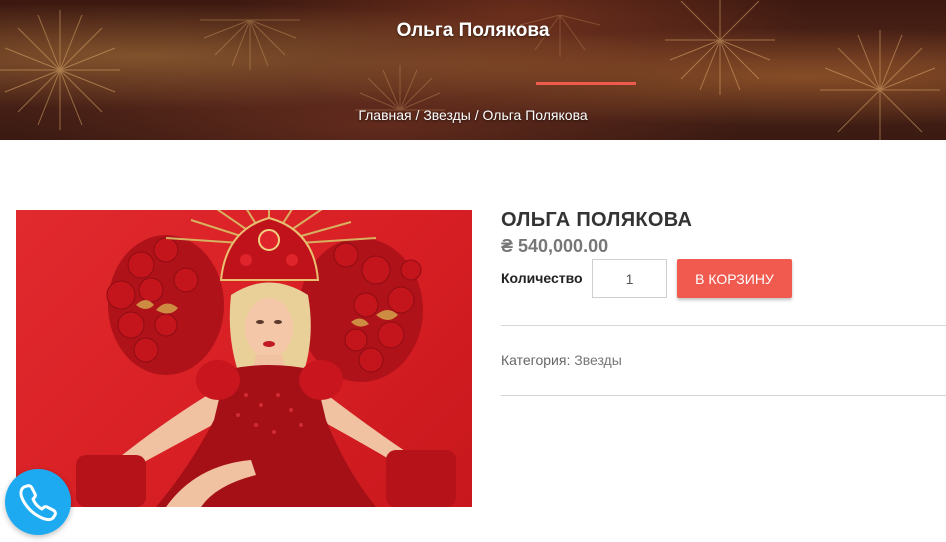 The image size is (946, 542). I want to click on breadcrumb-link-category: Звезды, so click(447, 115).